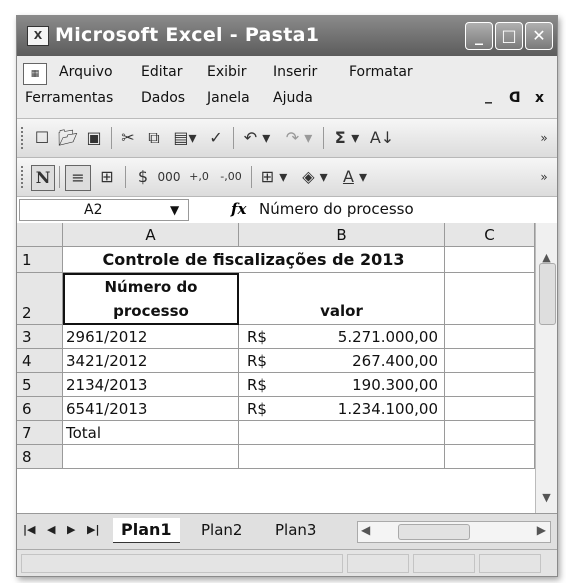  Describe the element at coordinates (509, 36) in the screenshot. I see `maximize-icon: □` at that location.